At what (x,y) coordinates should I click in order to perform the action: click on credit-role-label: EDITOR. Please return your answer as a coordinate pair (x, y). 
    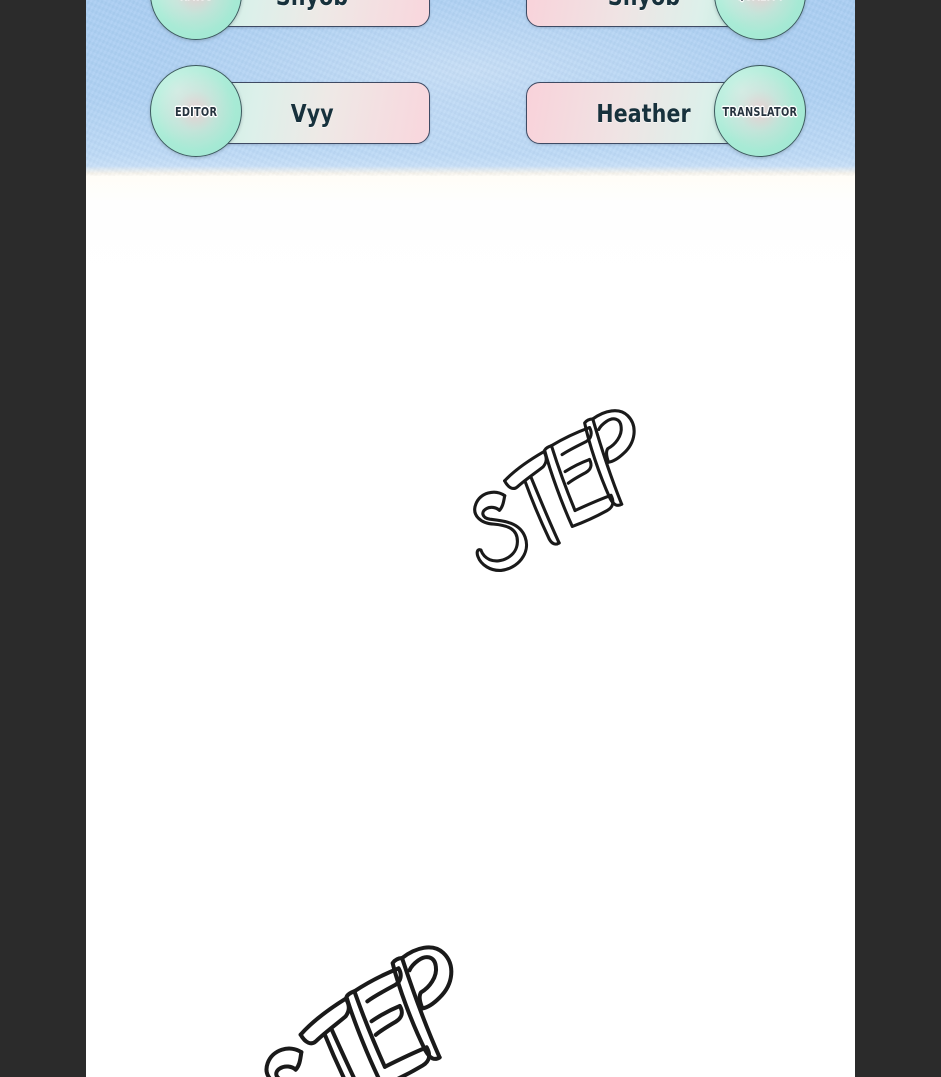
    Looking at the image, I should click on (196, 111).